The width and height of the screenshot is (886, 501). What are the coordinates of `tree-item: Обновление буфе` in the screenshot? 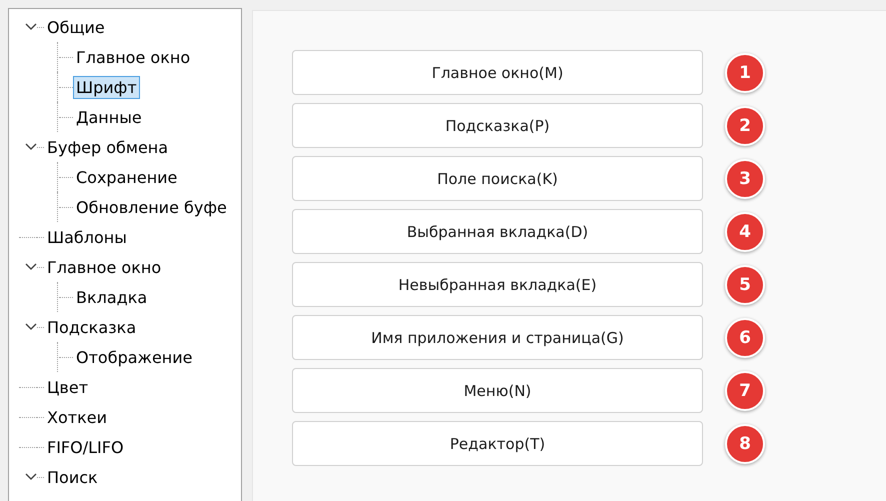 It's located at (151, 207).